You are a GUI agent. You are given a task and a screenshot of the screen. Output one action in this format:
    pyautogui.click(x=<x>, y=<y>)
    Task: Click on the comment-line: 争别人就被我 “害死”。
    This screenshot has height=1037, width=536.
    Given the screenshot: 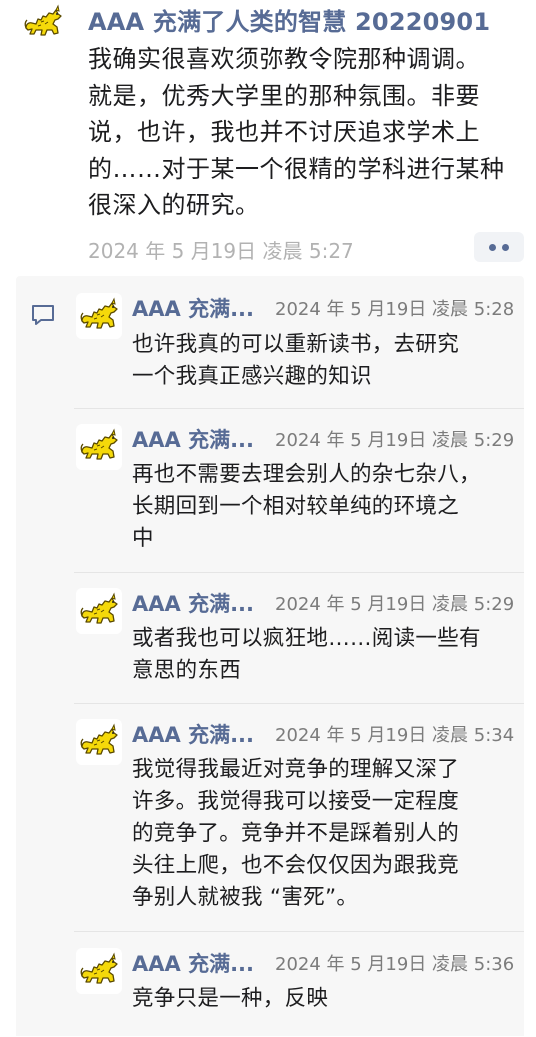 What is the action you would take?
    pyautogui.click(x=245, y=897)
    